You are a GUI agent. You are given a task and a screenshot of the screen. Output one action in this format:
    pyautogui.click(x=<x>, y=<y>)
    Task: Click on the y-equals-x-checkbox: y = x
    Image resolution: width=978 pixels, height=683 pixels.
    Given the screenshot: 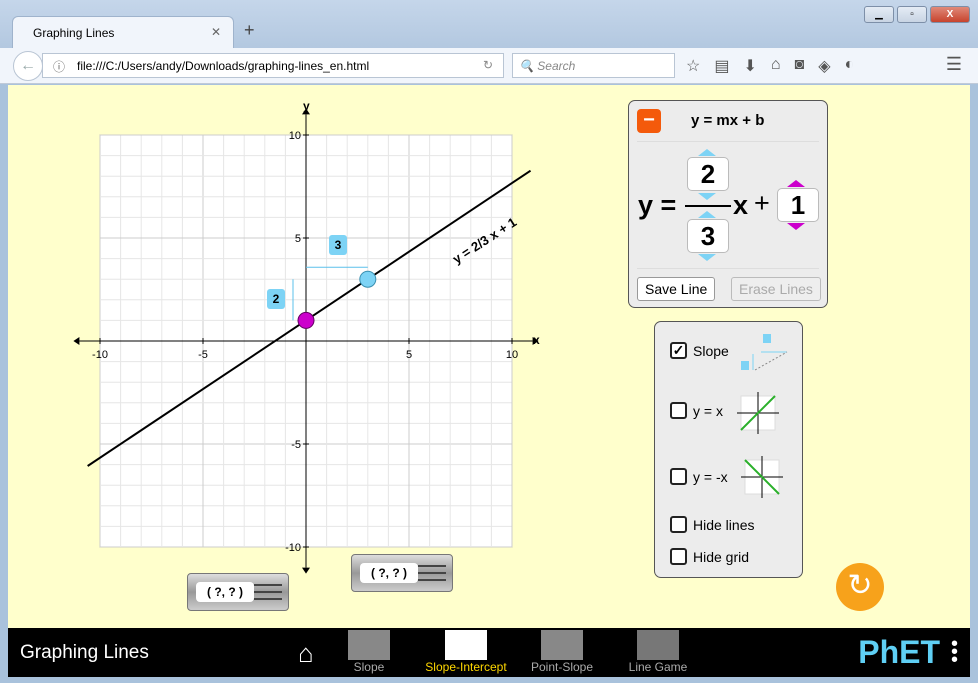 What is the action you would take?
    pyautogui.click(x=696, y=410)
    